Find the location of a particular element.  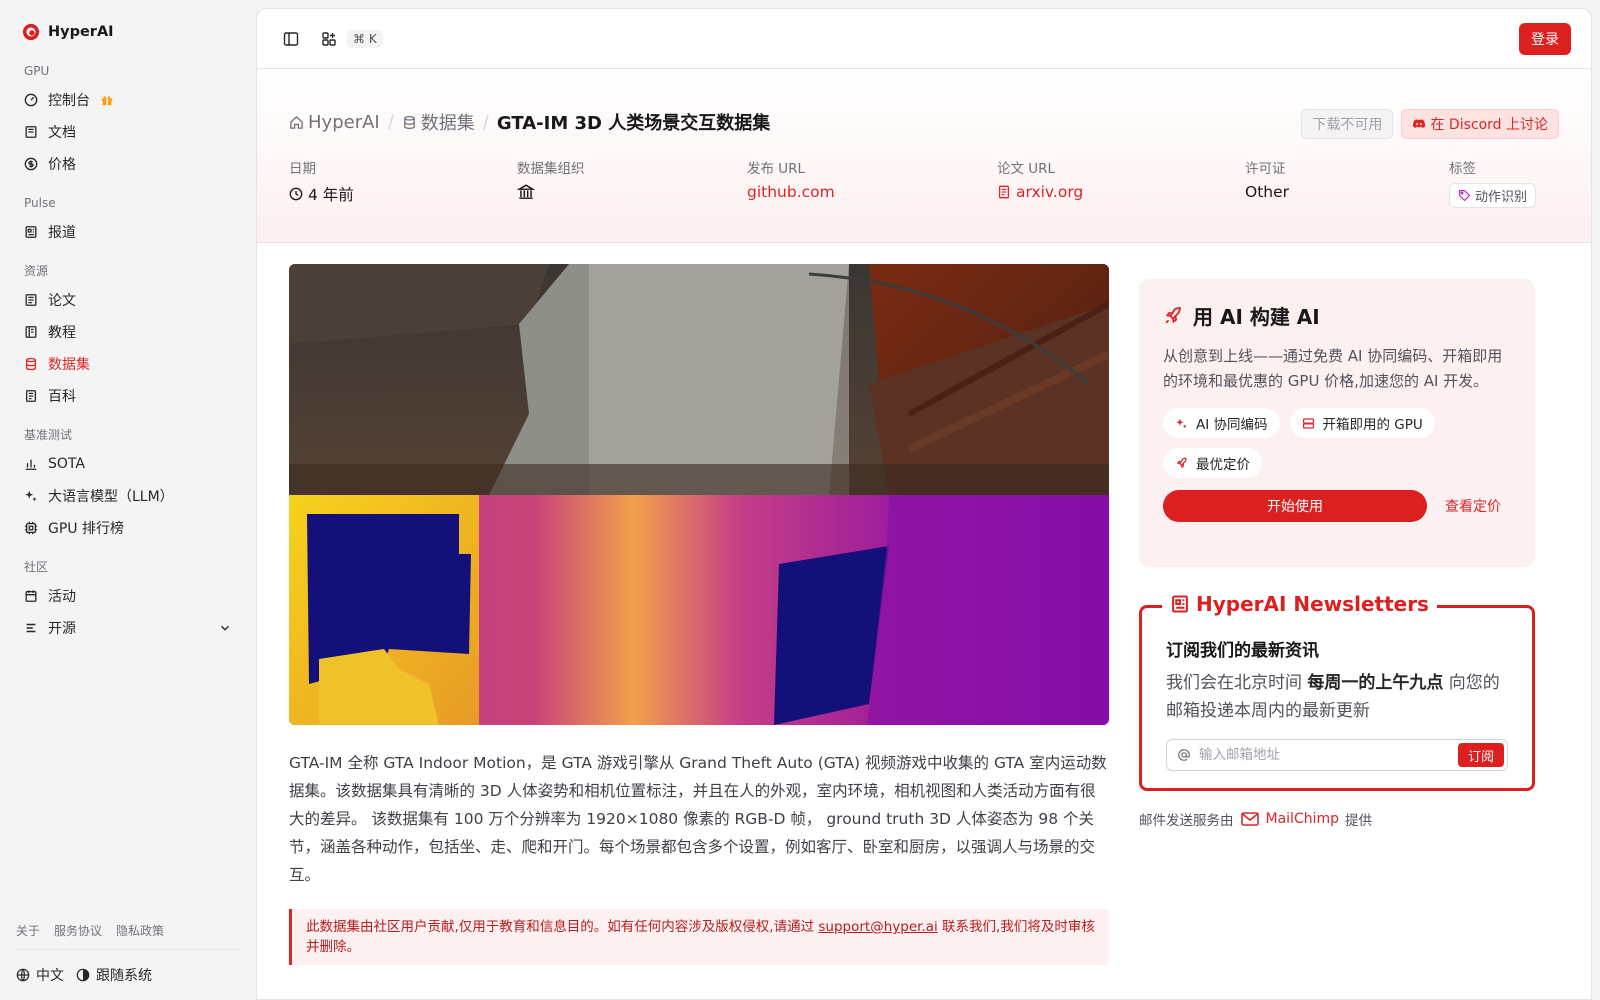

newsletter-title: HyperAI Newsletters is located at coordinates (1299, 604).